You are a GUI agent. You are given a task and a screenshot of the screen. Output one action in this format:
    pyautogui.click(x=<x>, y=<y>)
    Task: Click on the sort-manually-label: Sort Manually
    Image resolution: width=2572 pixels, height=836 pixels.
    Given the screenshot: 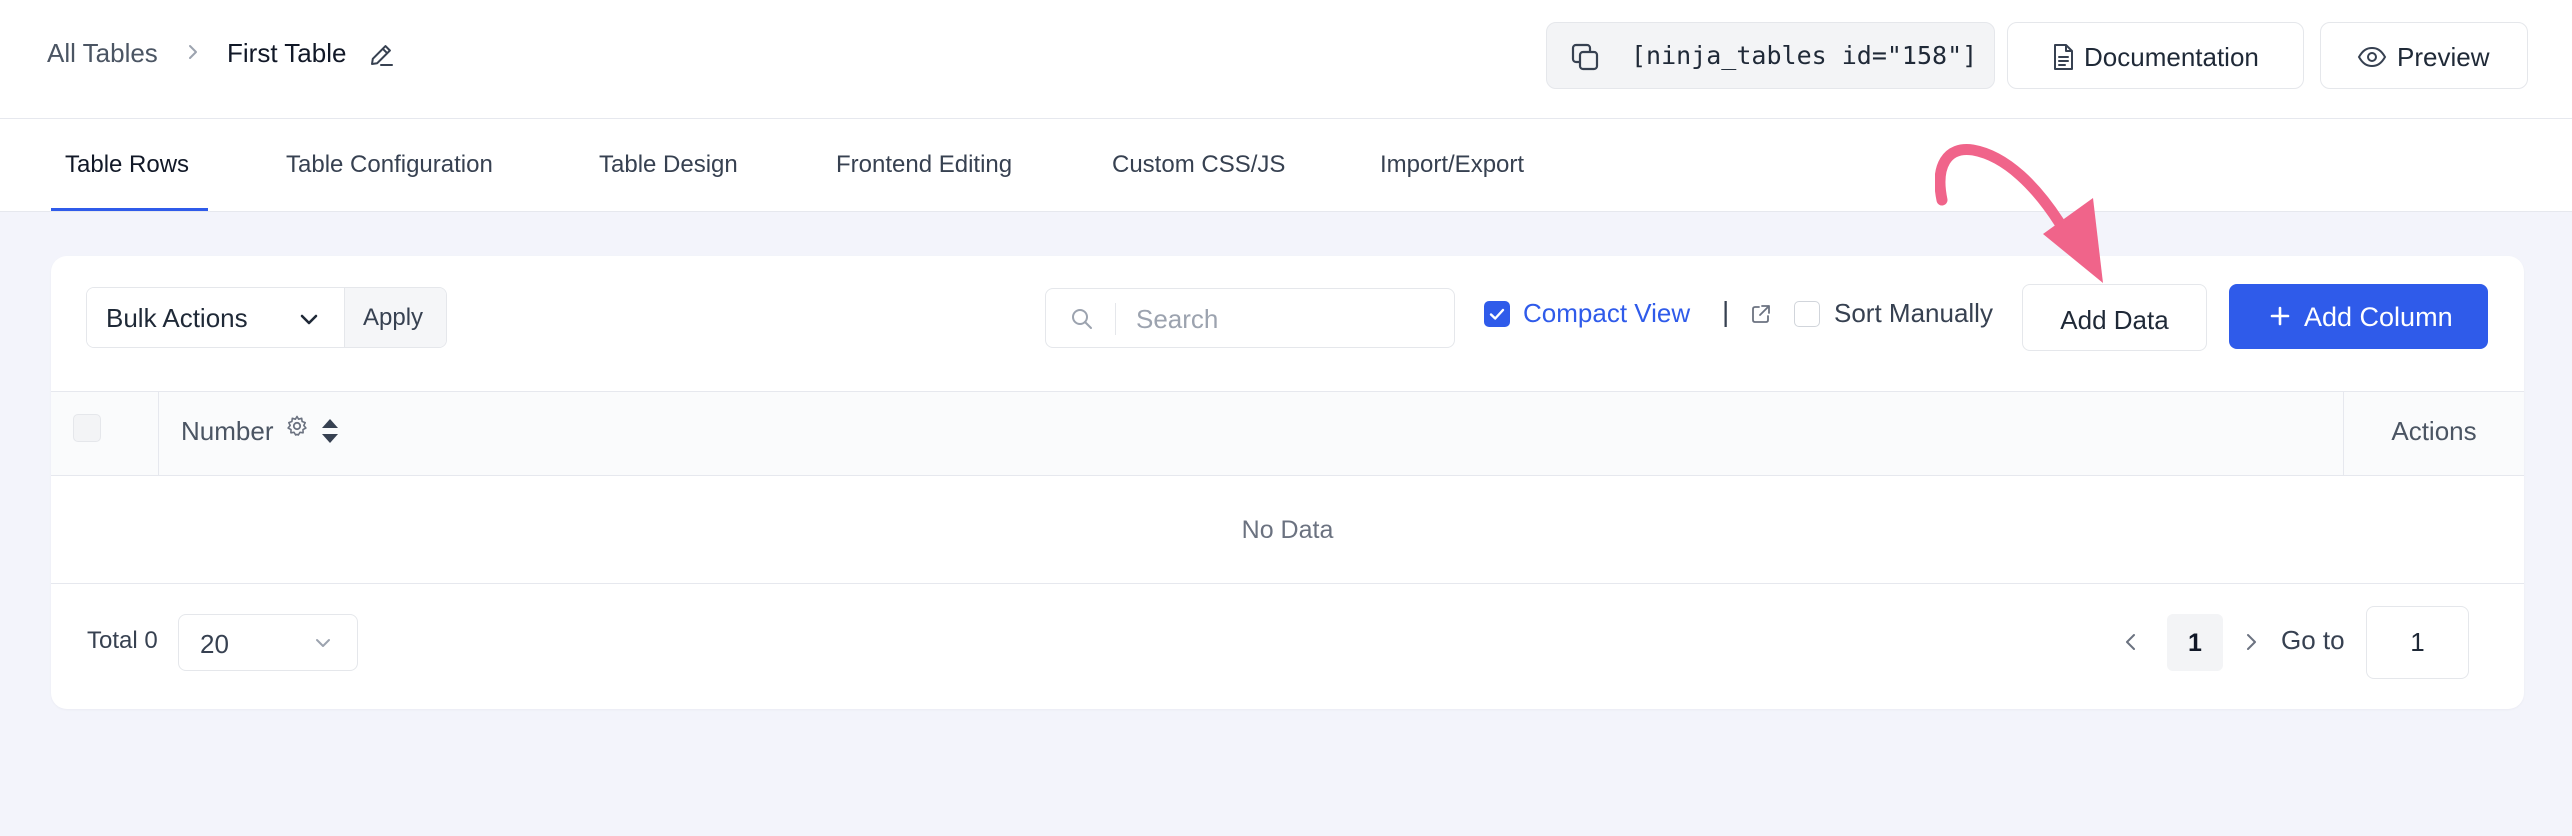 What is the action you would take?
    pyautogui.click(x=1913, y=313)
    